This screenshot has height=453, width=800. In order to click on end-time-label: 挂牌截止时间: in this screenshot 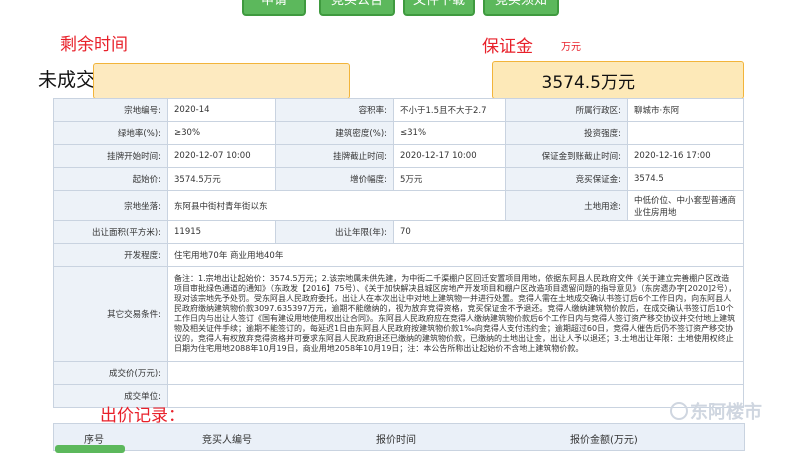, I will do `click(334, 156)`.